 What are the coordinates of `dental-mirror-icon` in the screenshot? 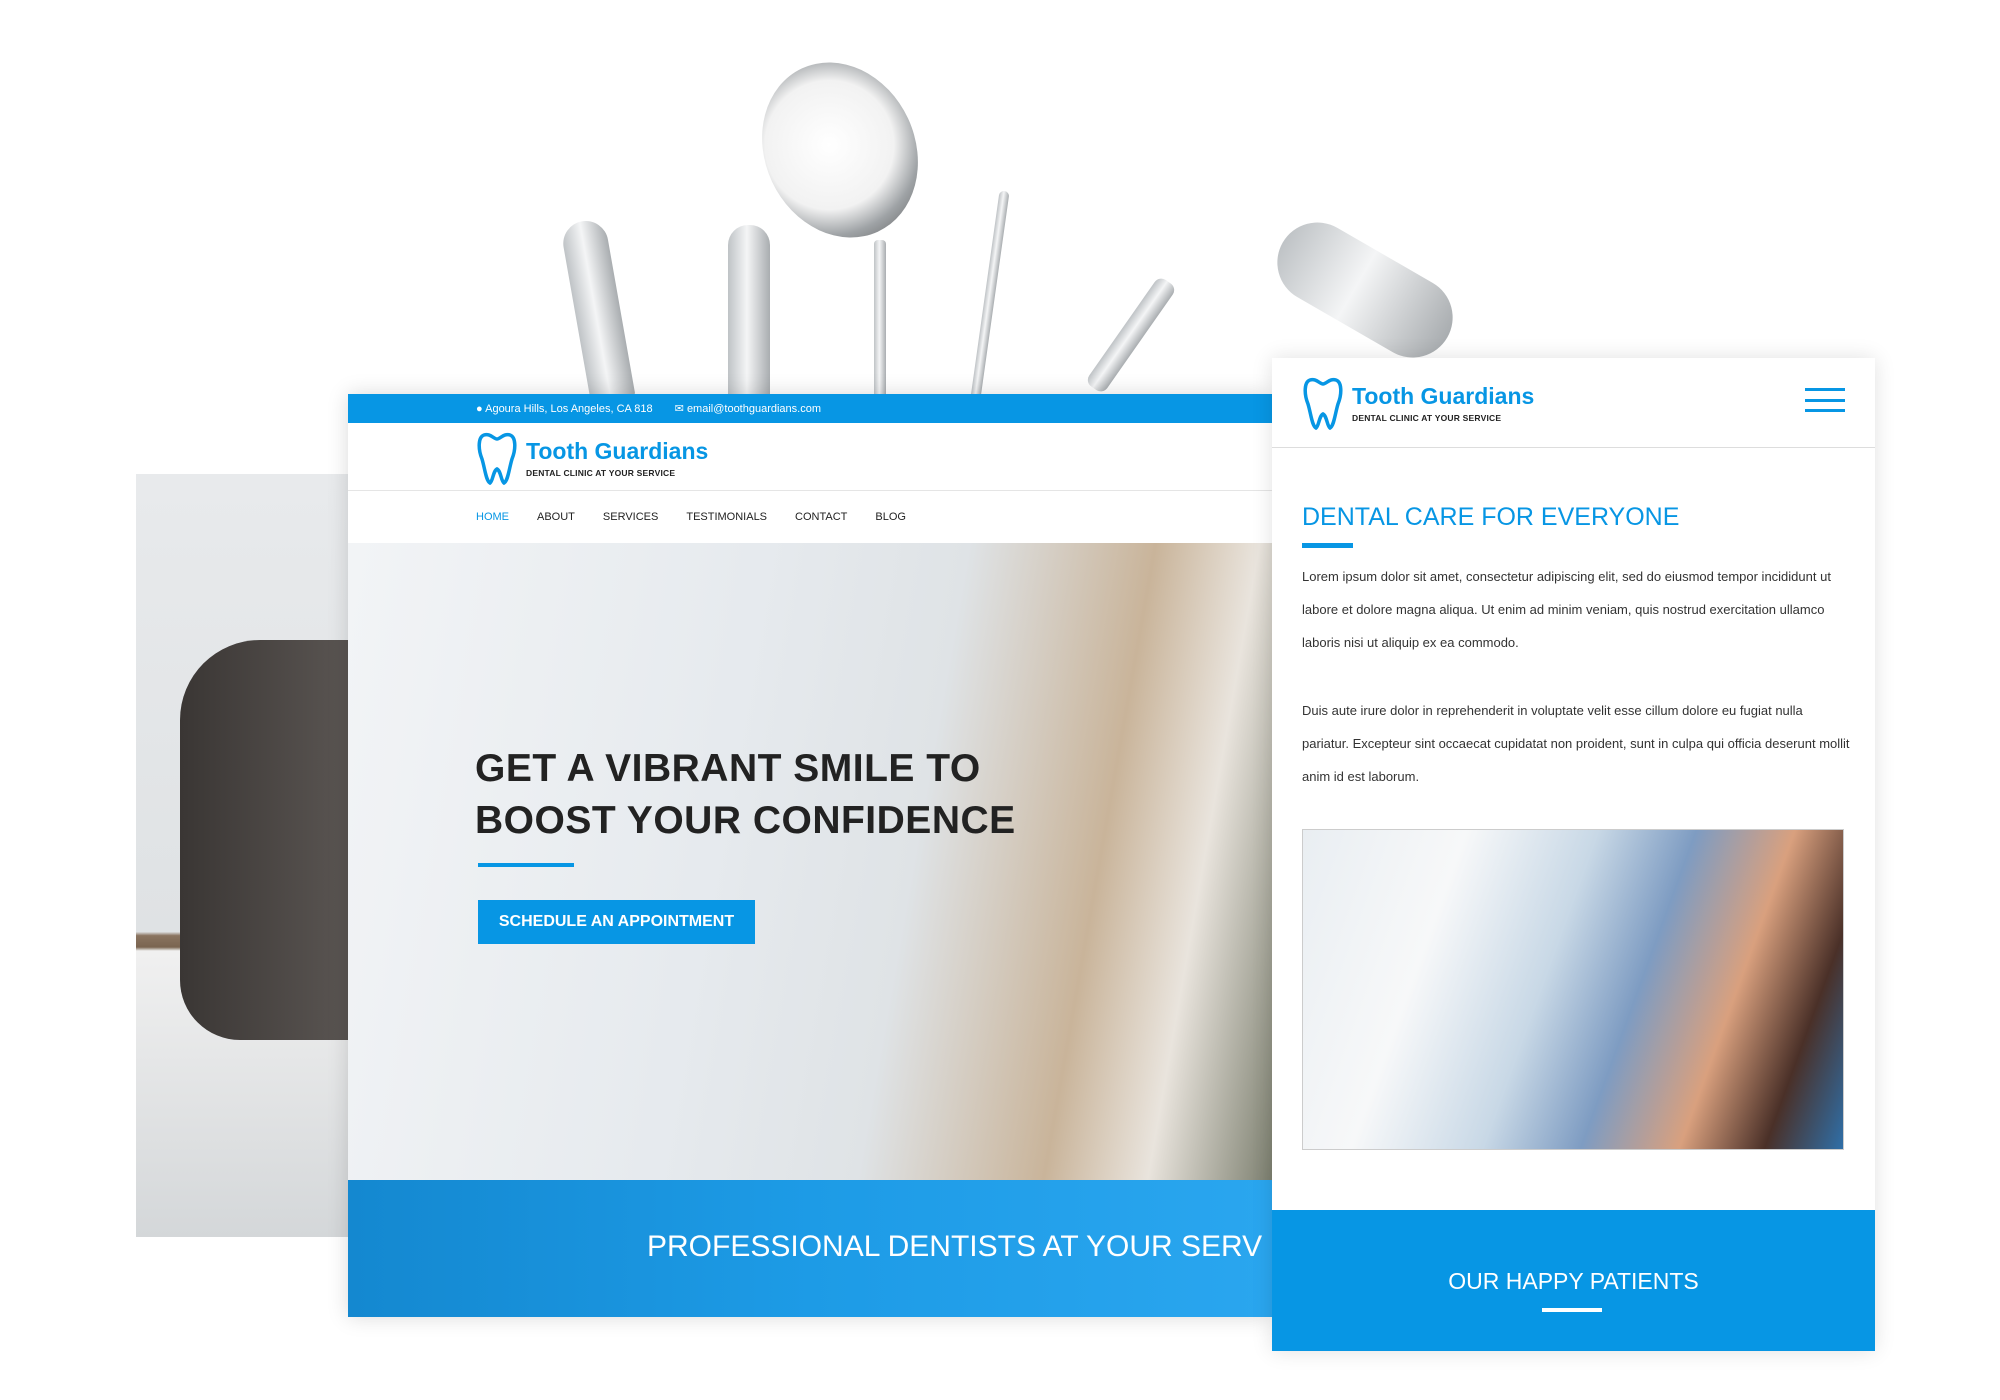 It's located at (840, 150).